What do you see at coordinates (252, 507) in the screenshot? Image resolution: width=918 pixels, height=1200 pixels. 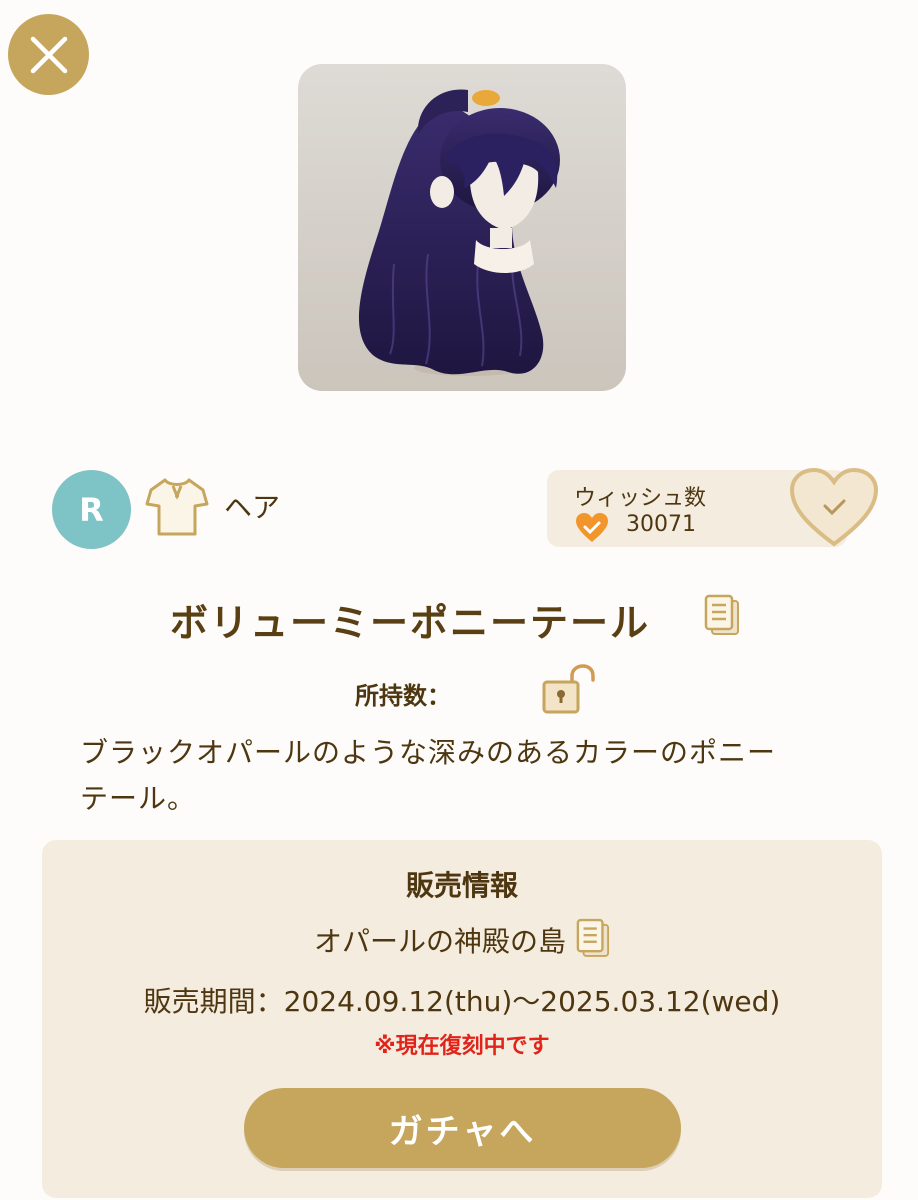 I see `category-label: ヘア` at bounding box center [252, 507].